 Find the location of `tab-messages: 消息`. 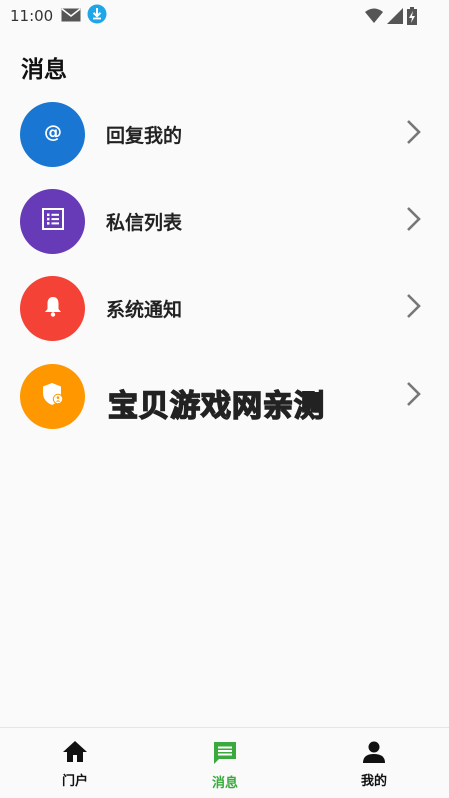

tab-messages: 消息 is located at coordinates (225, 763).